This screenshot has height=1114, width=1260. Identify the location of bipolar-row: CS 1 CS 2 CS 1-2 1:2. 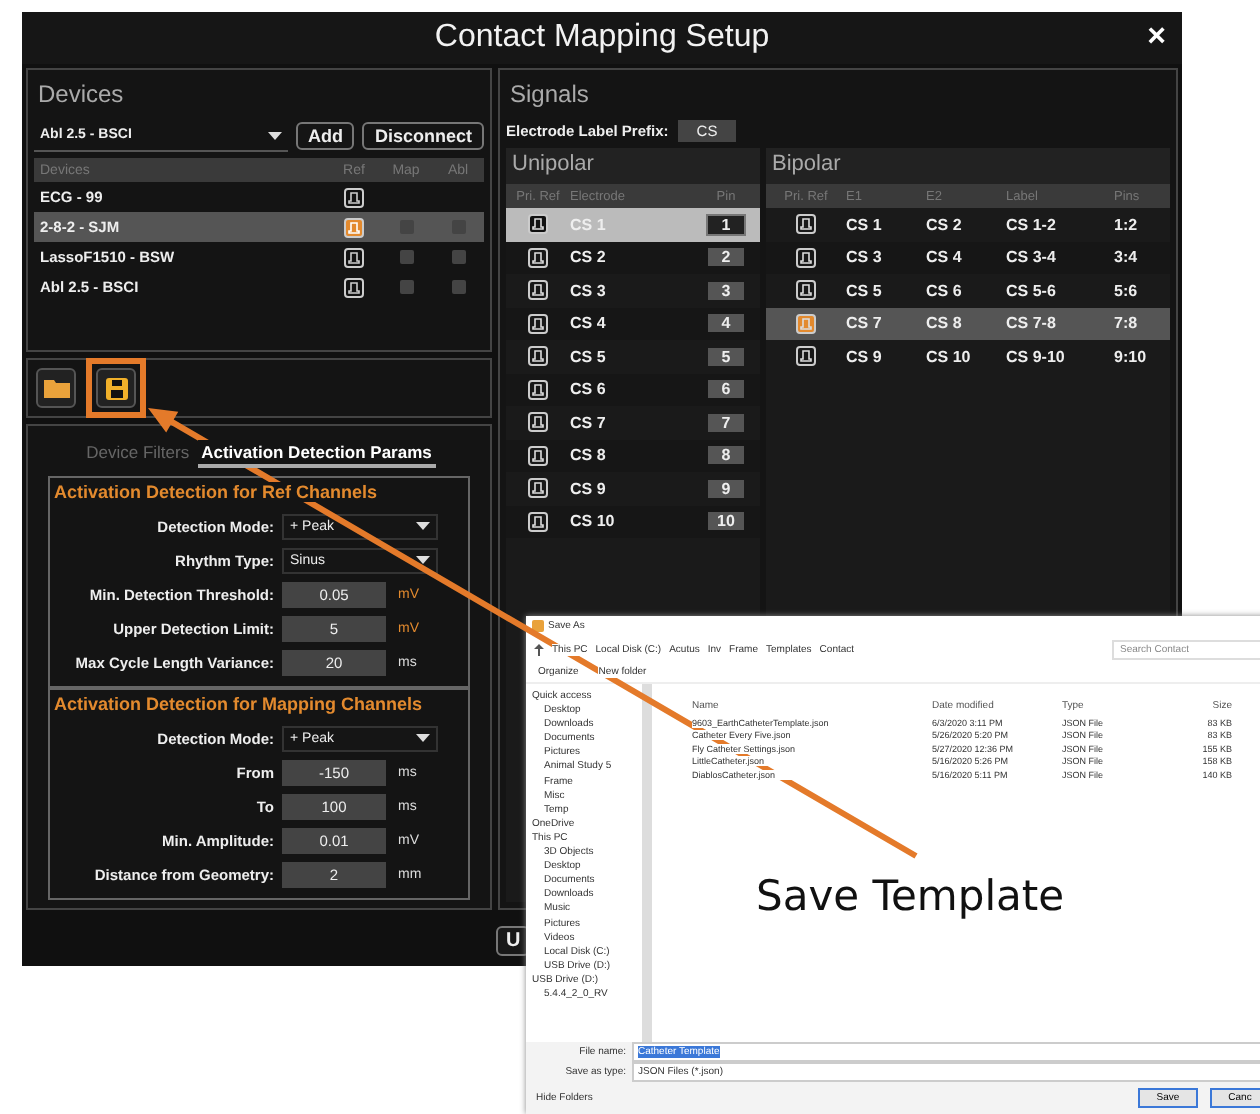
(968, 224).